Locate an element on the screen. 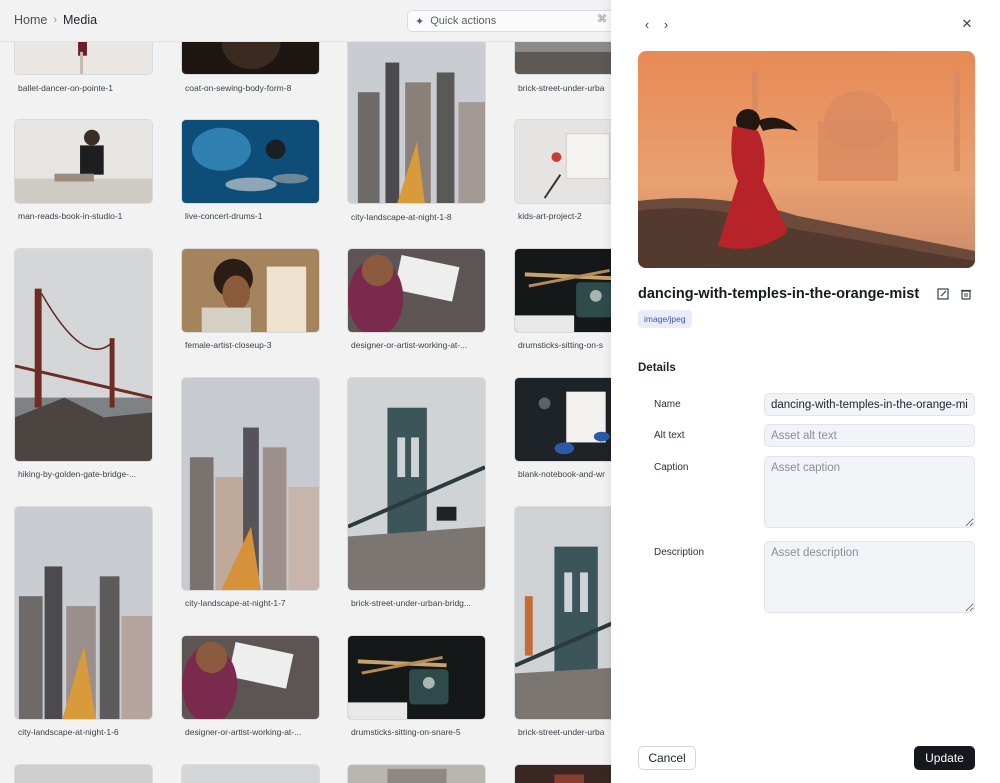  open-asset-icon is located at coordinates (943, 294).